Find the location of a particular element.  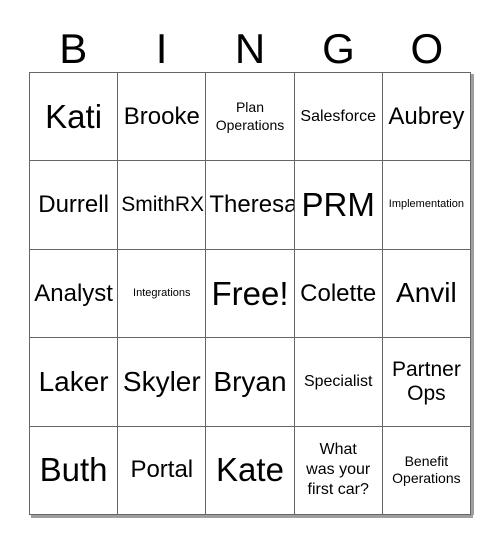

bingo-cell-g2: PRM is located at coordinates (338, 205).